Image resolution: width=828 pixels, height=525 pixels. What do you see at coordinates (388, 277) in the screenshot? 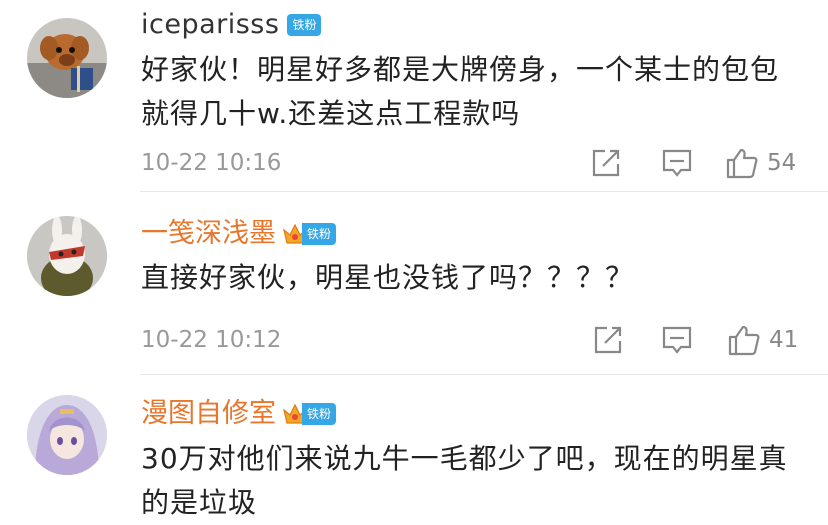
I see `comment-text: 直接好家伙，明星也没钱了吗？？？？` at bounding box center [388, 277].